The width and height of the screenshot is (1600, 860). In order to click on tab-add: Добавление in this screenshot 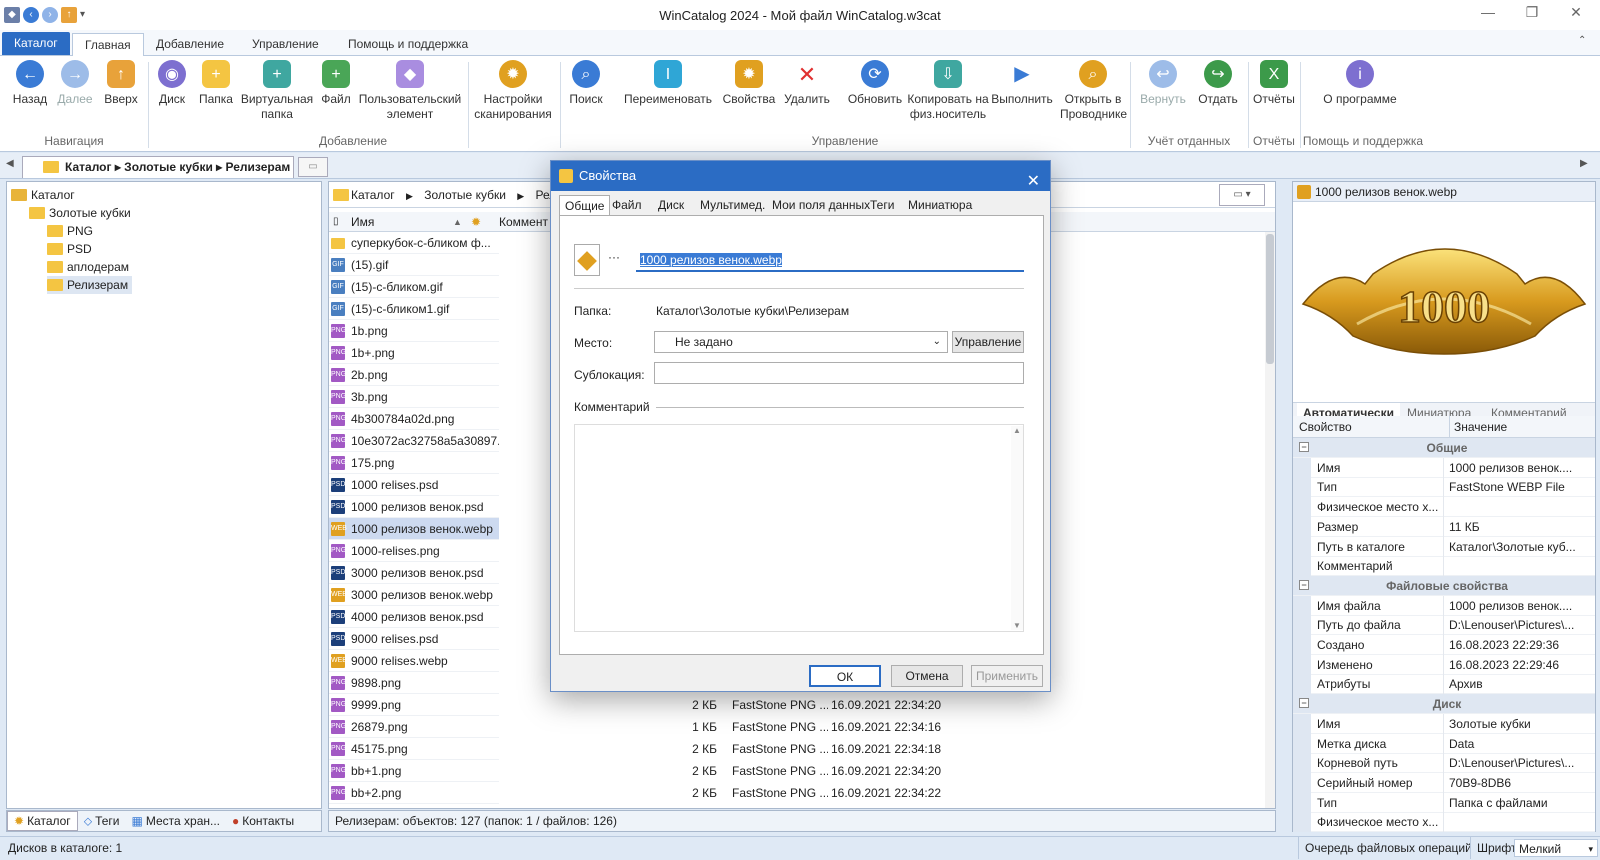, I will do `click(190, 44)`.